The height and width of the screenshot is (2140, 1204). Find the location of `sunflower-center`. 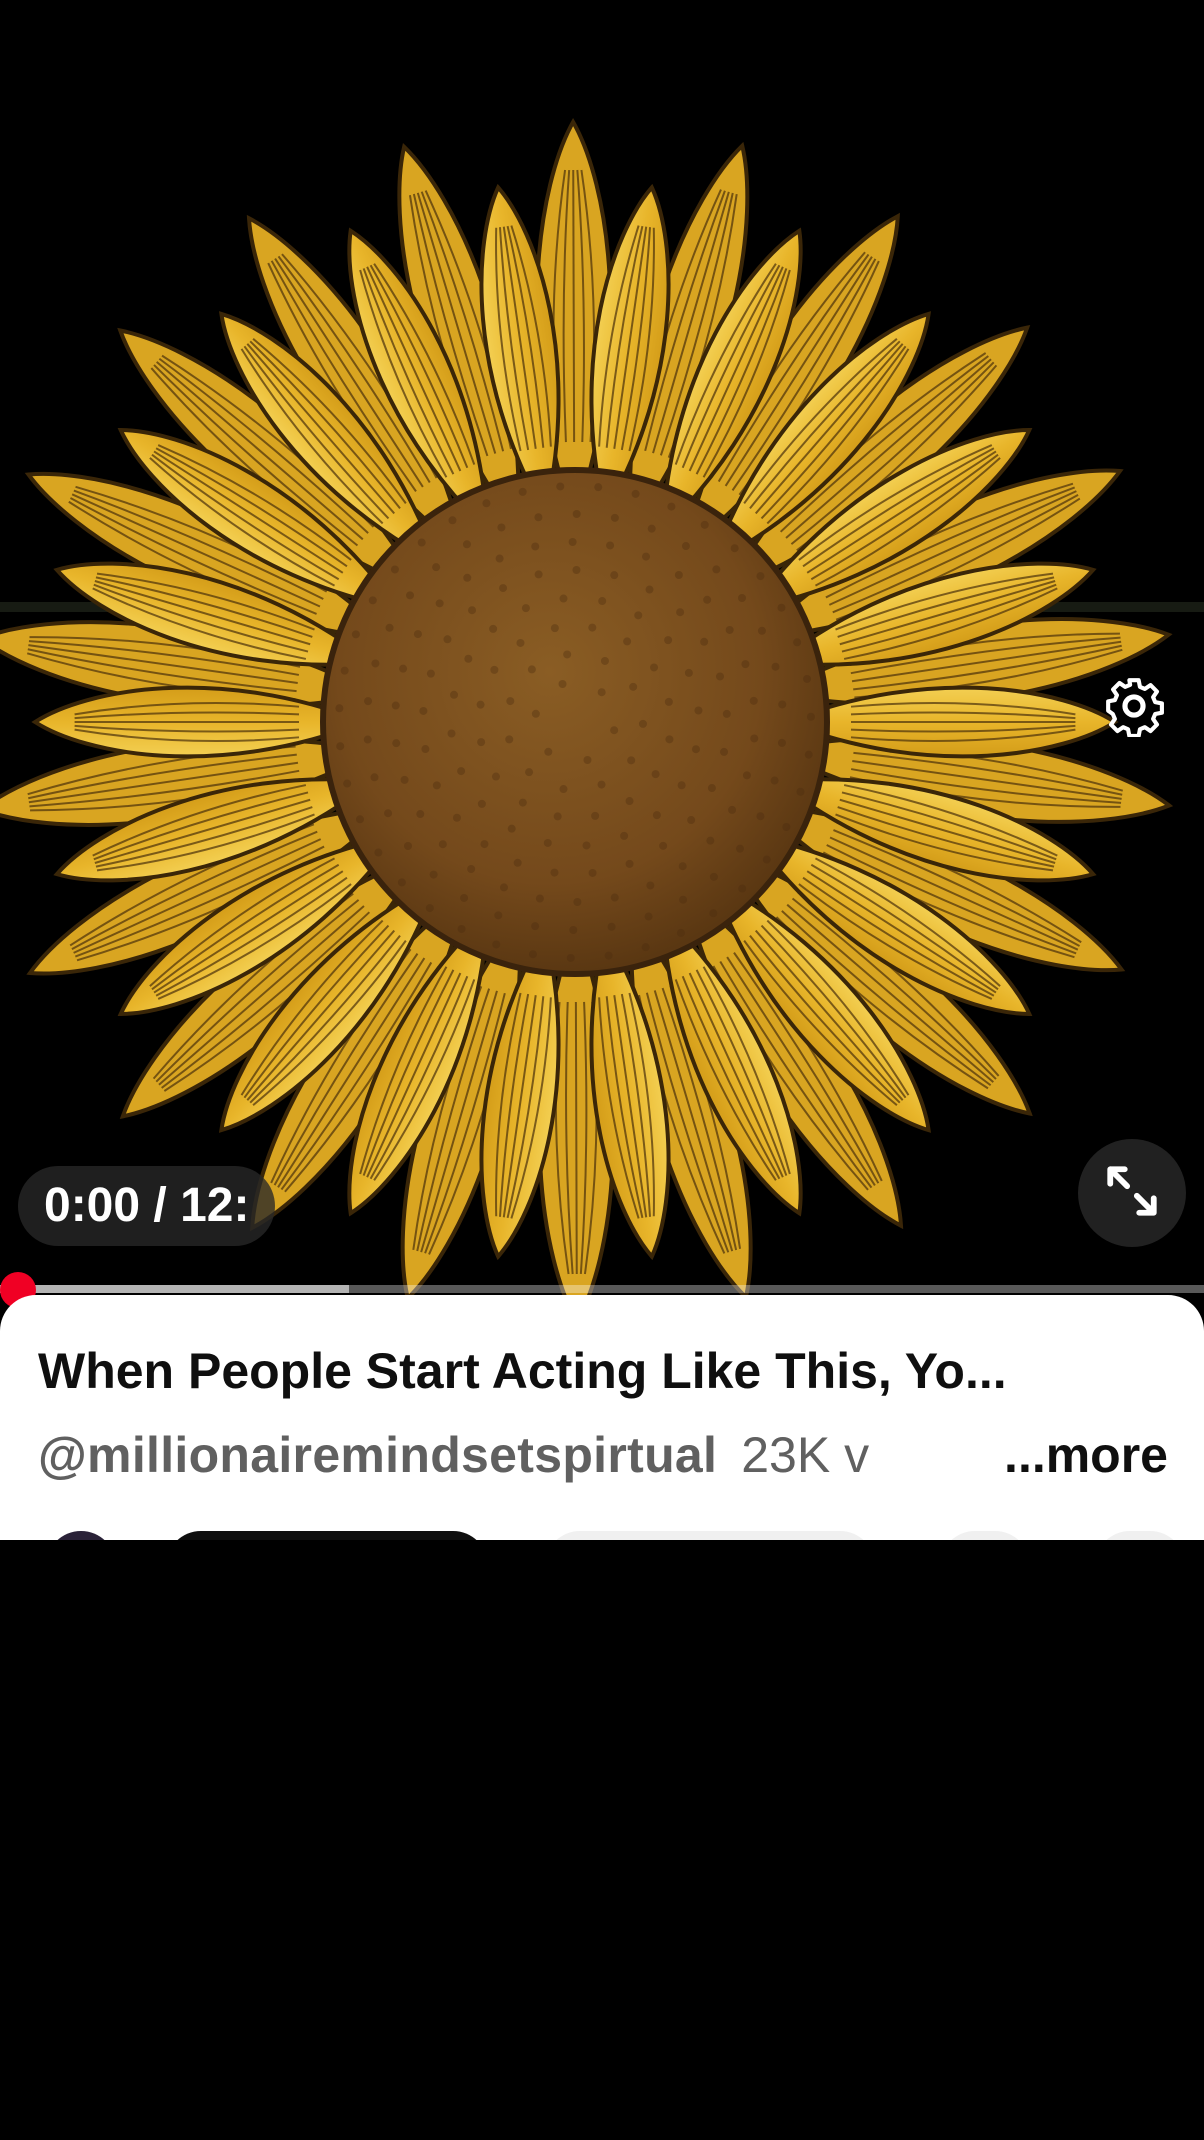

sunflower-center is located at coordinates (575, 722).